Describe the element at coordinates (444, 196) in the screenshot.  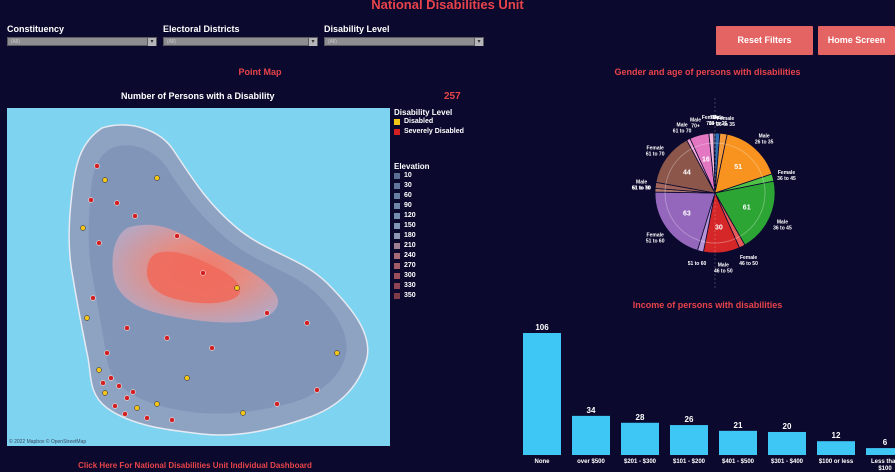
I see `elevation-legend-item: 60` at that location.